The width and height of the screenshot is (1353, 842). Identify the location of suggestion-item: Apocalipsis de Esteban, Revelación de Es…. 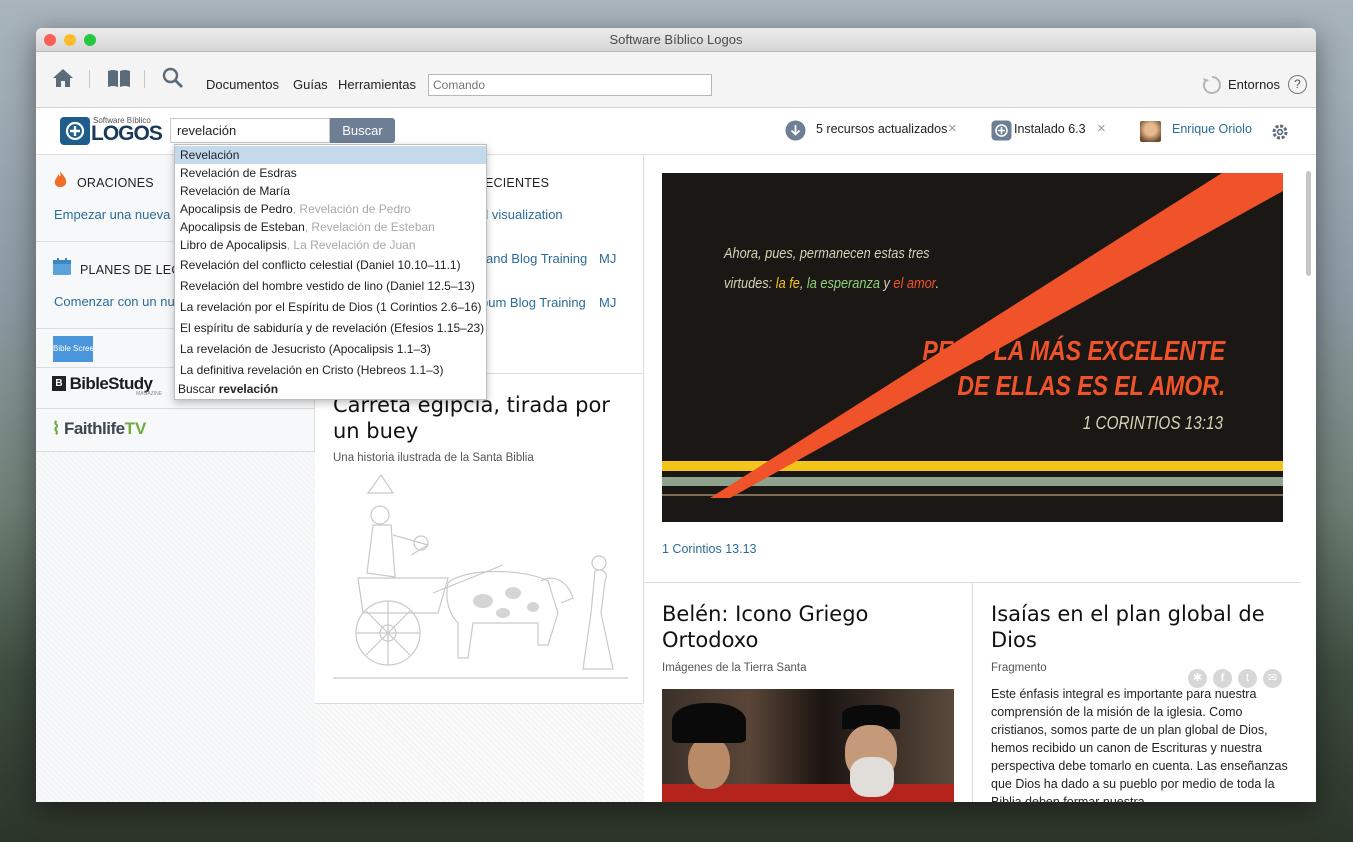
(330, 227).